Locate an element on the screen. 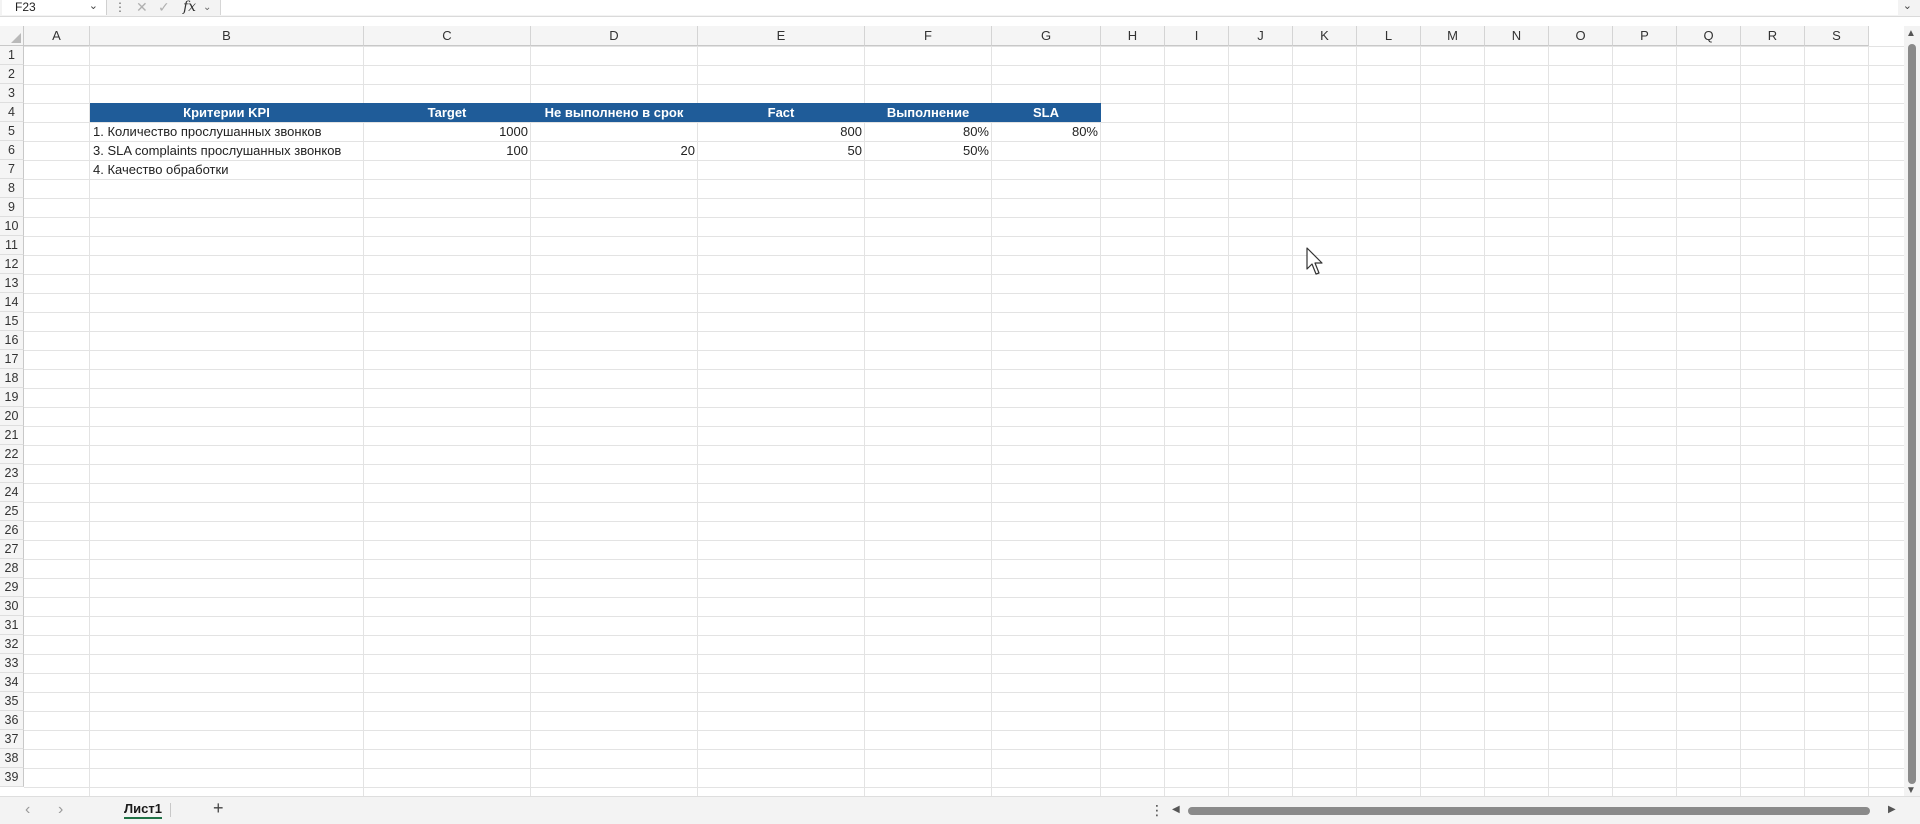 The image size is (1920, 824). formula-input is located at coordinates (1059, 7).